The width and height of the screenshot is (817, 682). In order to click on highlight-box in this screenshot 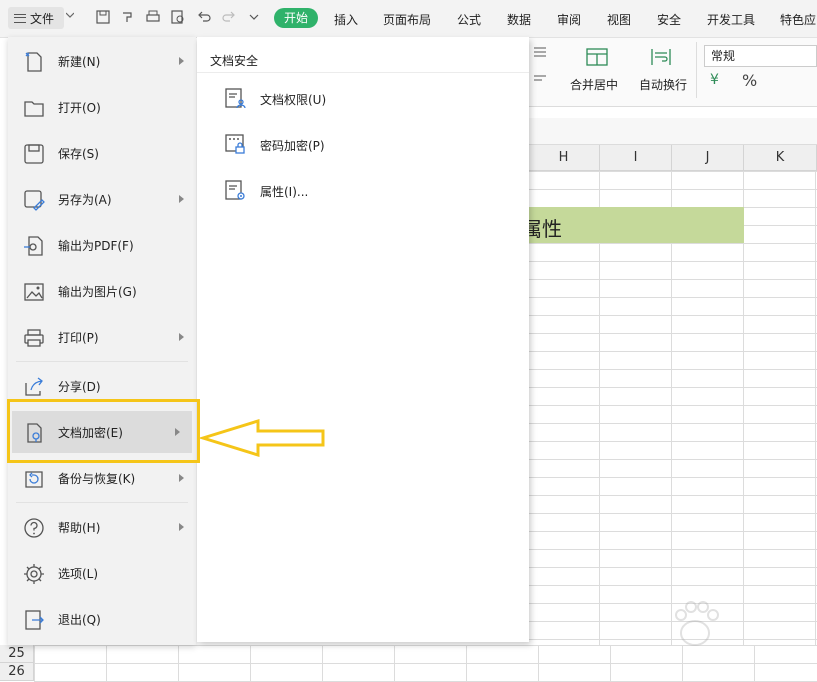, I will do `click(103, 431)`.